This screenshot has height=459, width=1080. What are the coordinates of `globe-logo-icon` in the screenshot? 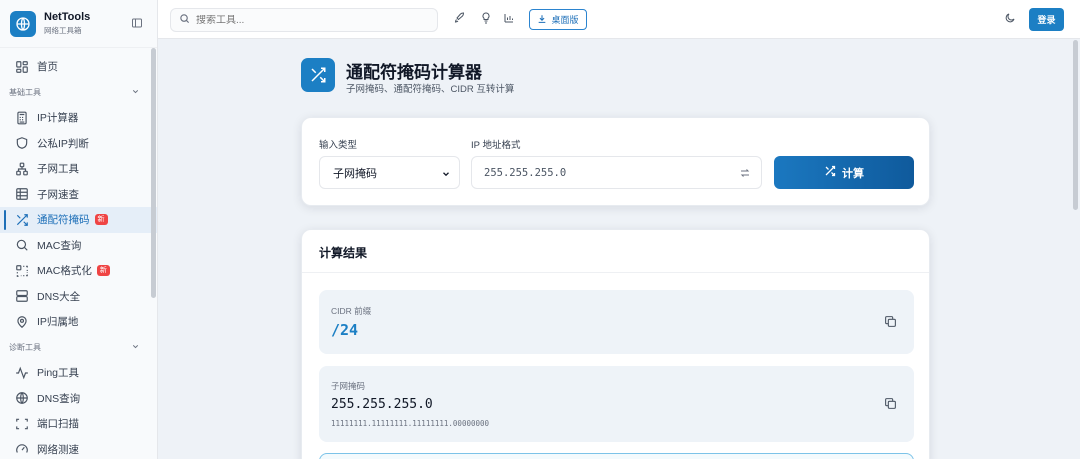 It's located at (23, 23).